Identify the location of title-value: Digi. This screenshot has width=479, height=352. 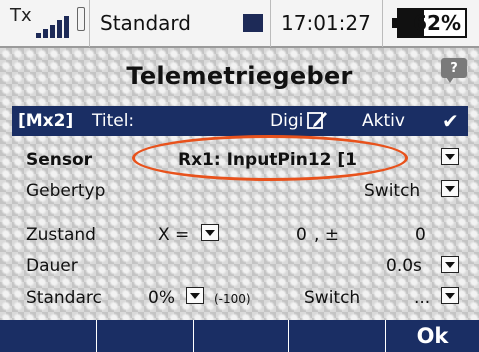
(286, 121).